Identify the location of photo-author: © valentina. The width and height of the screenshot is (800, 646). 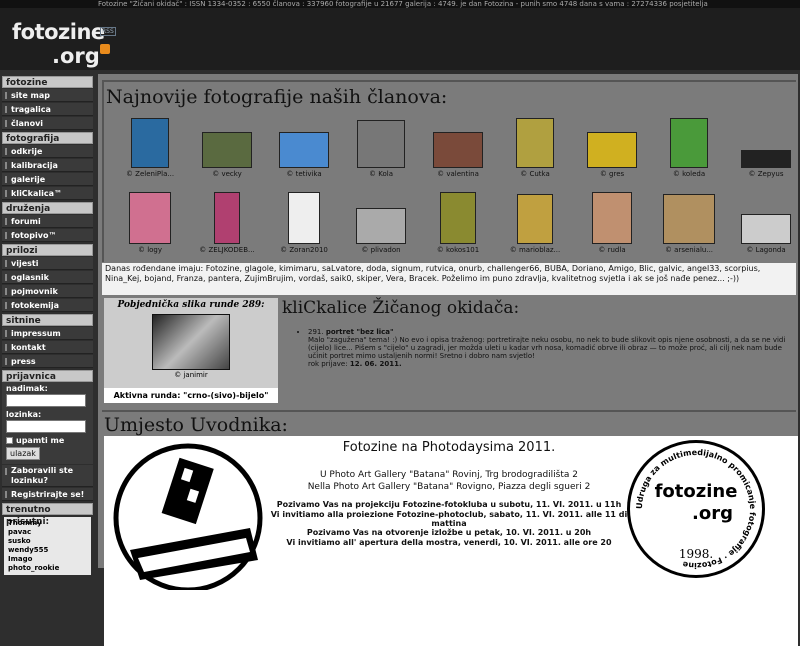
(458, 174).